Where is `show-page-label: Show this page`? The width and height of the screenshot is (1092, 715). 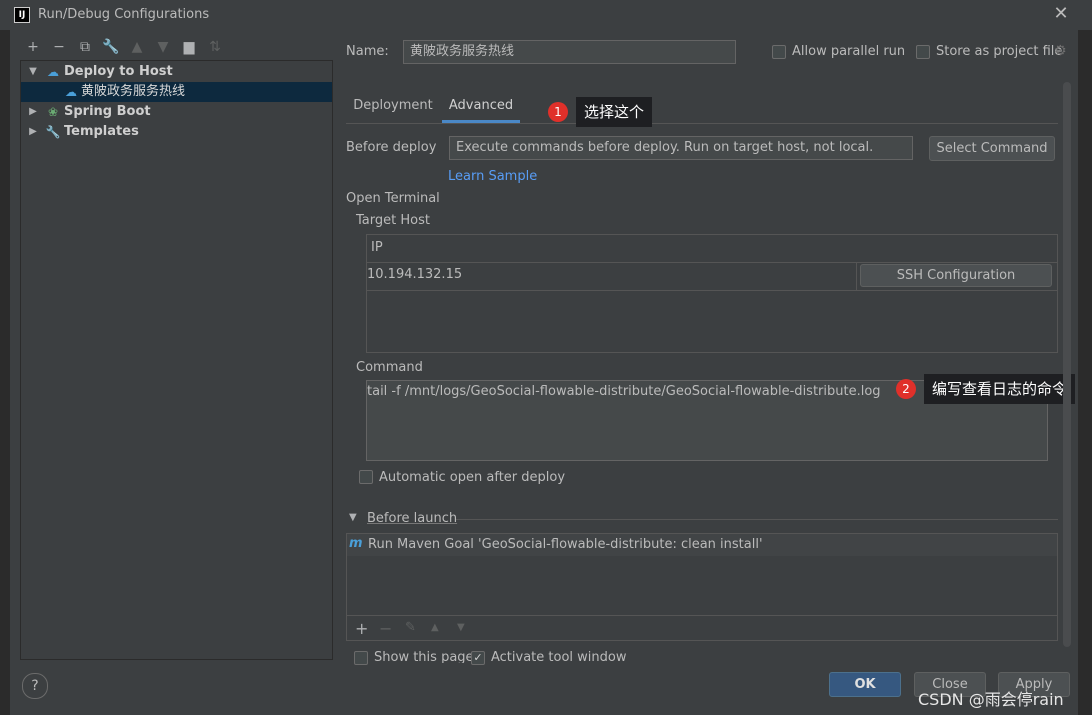 show-page-label: Show this page is located at coordinates (424, 656).